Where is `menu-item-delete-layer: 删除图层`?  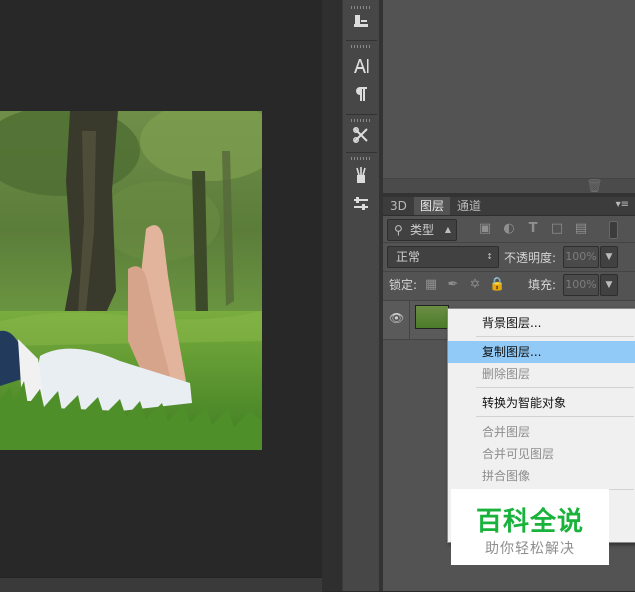
menu-item-delete-layer: 删除图层 is located at coordinates (541, 374).